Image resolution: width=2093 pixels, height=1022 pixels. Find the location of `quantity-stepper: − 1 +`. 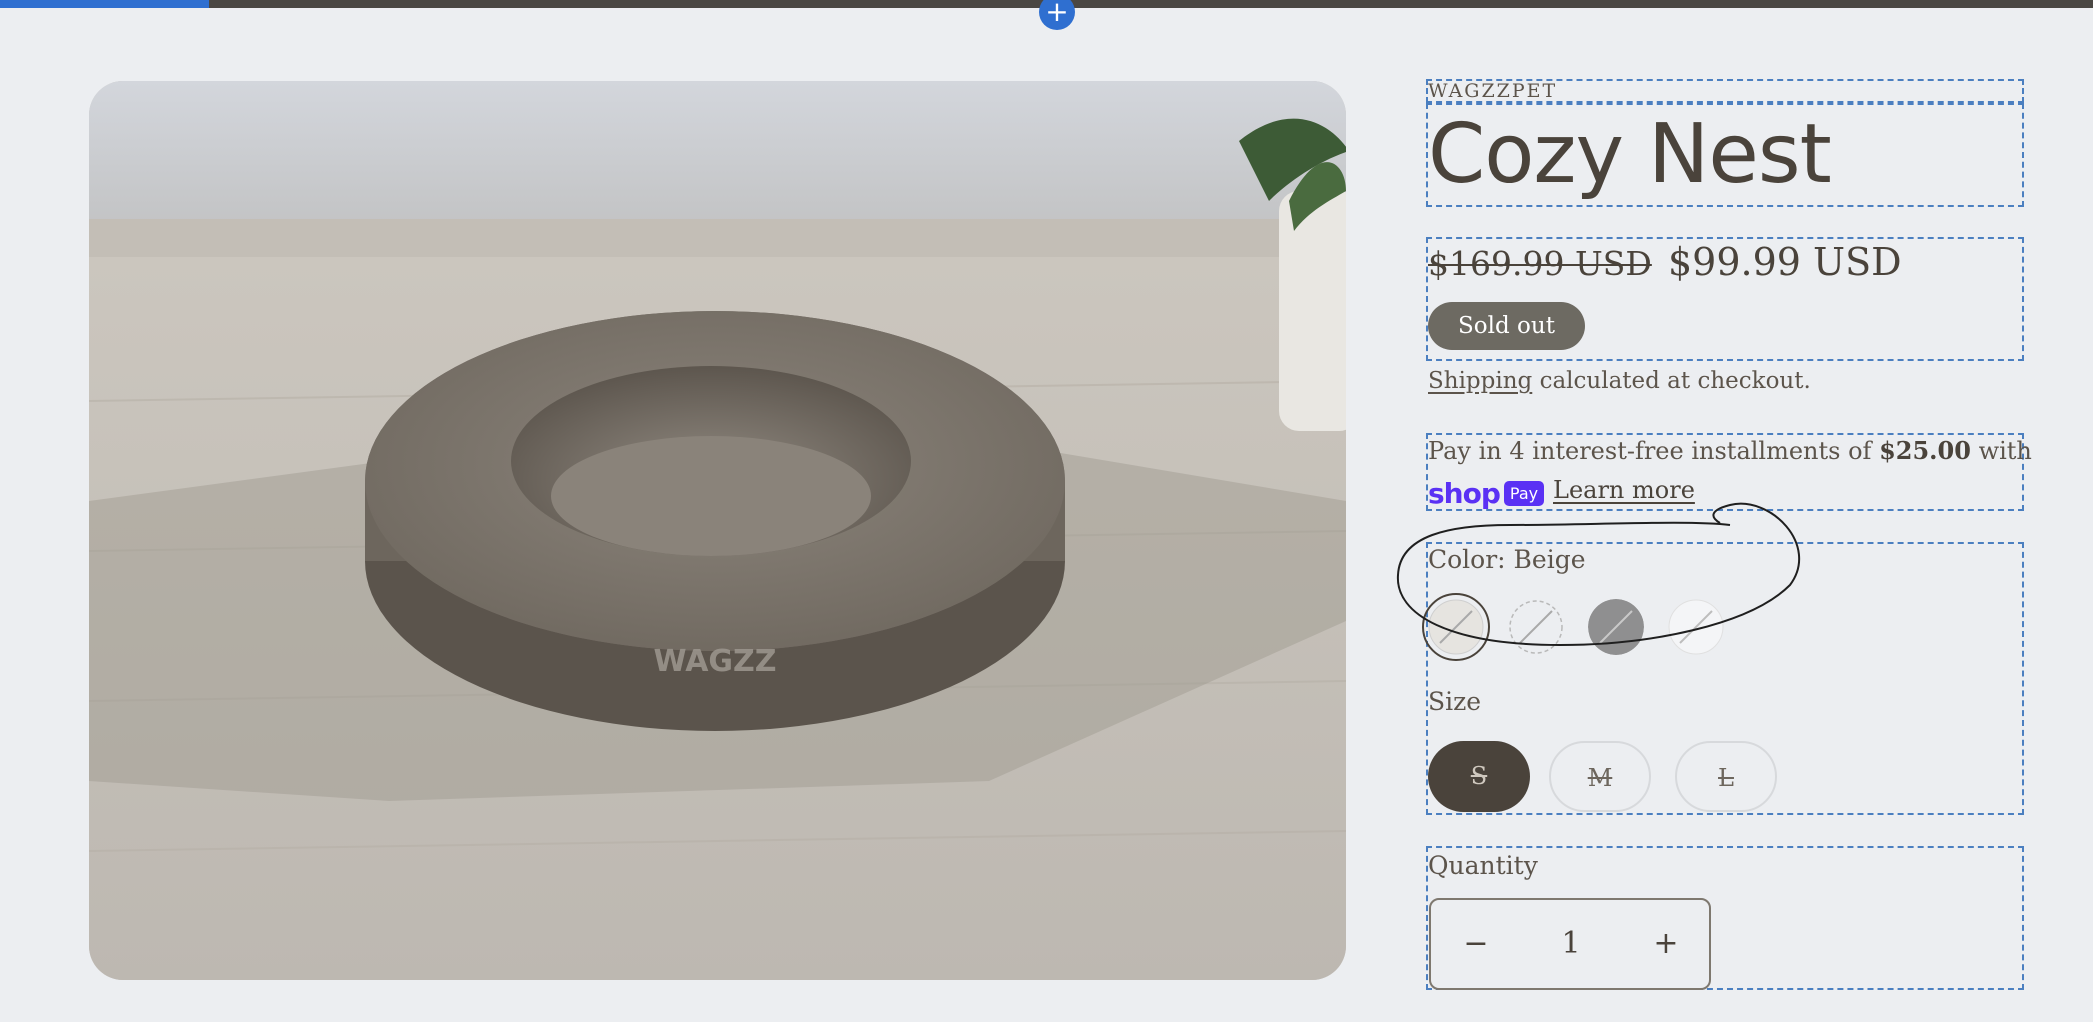

quantity-stepper: − 1 + is located at coordinates (1570, 944).